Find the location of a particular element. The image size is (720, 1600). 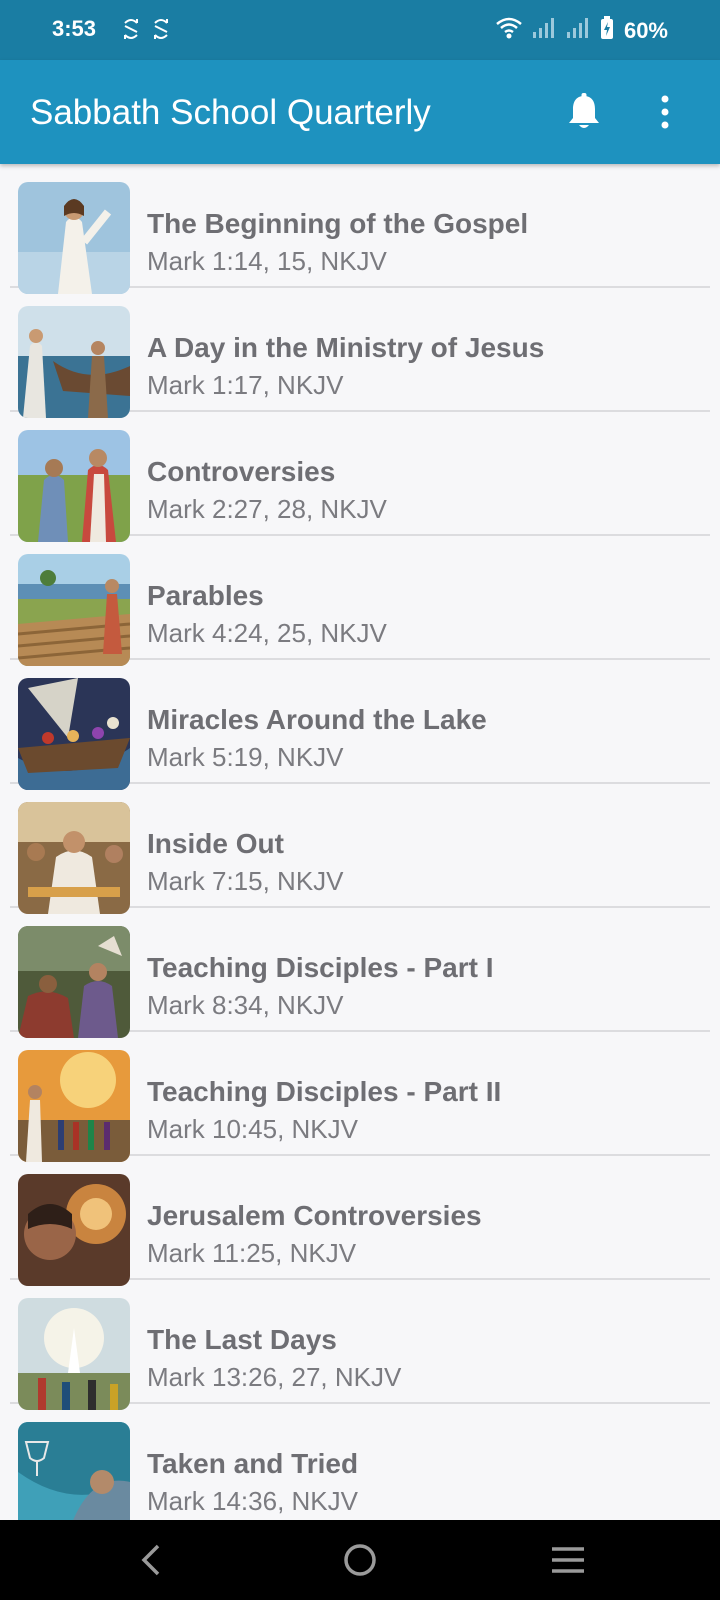

status-time: 3:53 is located at coordinates (74, 28).